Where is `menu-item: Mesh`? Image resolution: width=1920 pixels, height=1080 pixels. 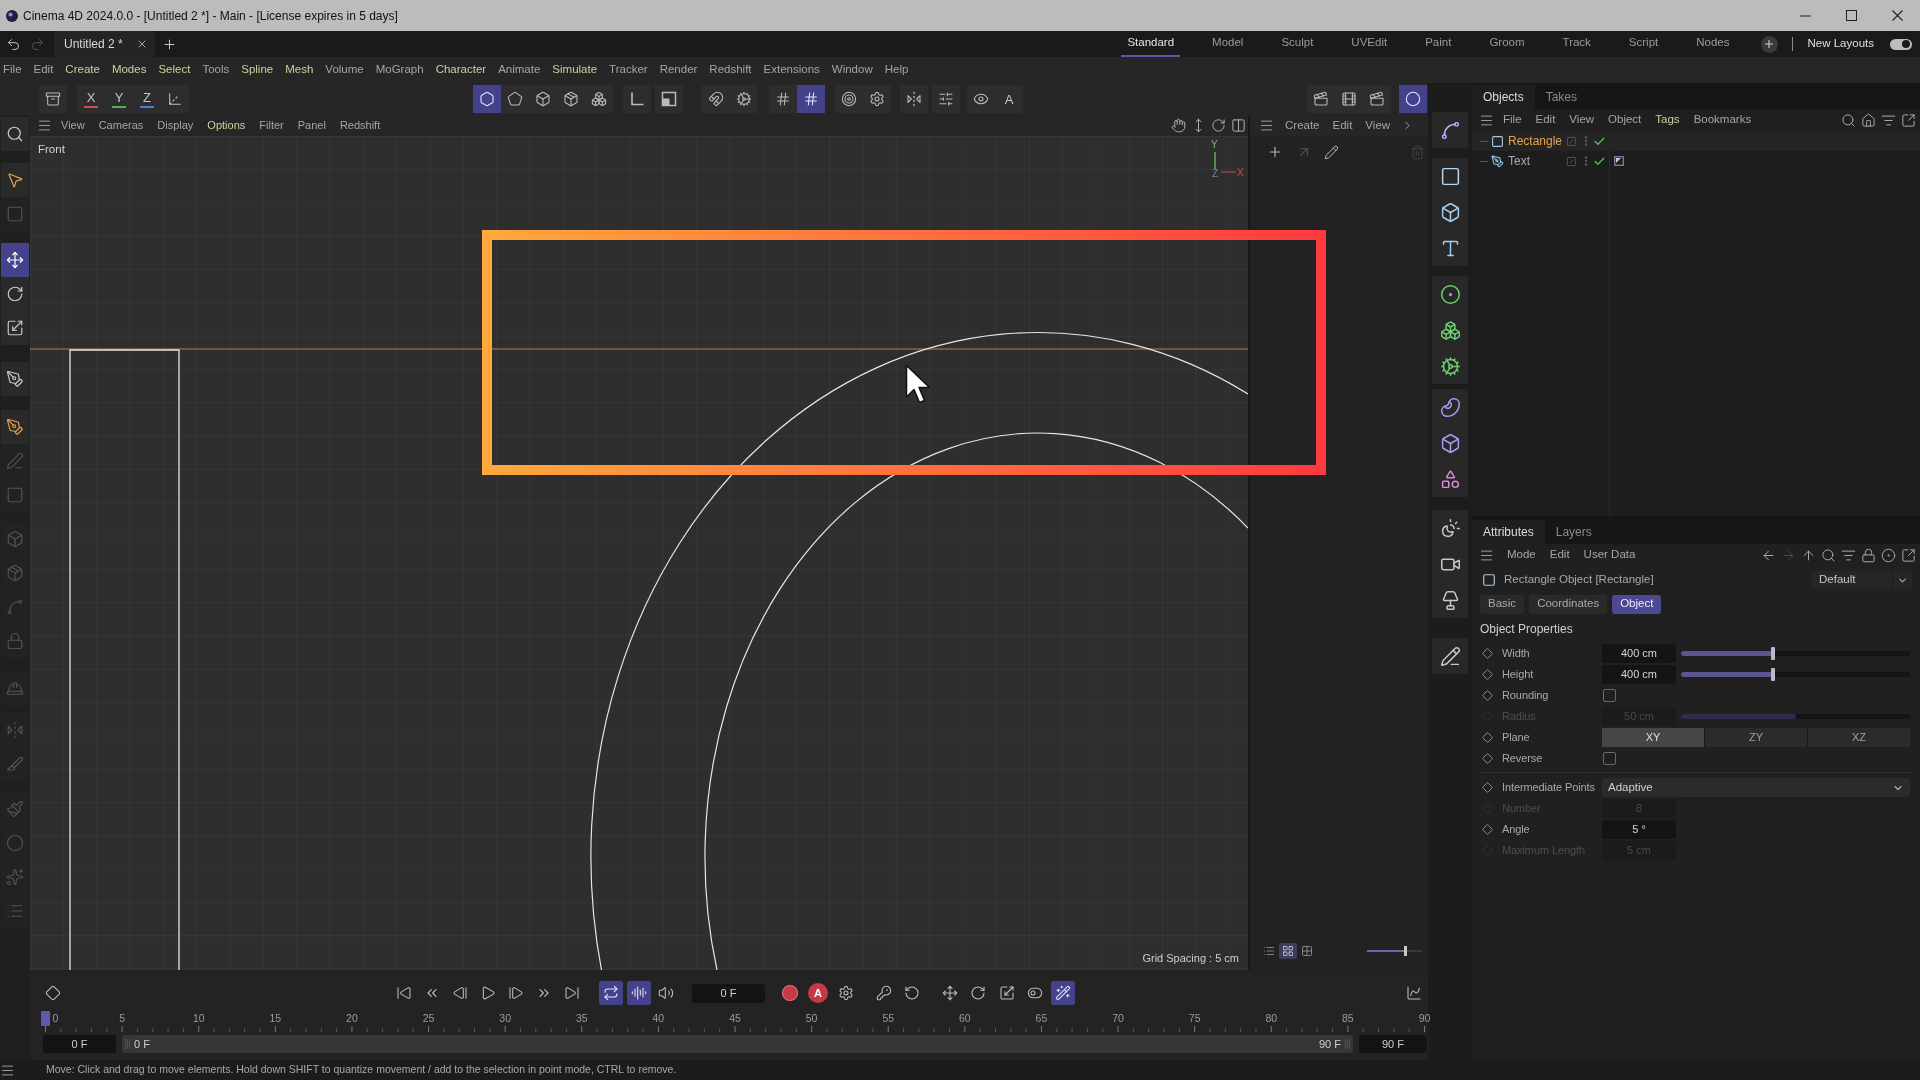 menu-item: Mesh is located at coordinates (299, 70).